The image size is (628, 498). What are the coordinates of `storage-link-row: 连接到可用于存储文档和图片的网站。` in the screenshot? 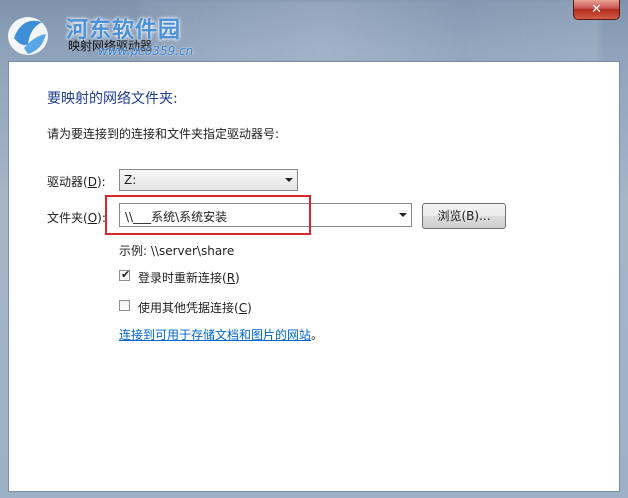 It's located at (221, 334).